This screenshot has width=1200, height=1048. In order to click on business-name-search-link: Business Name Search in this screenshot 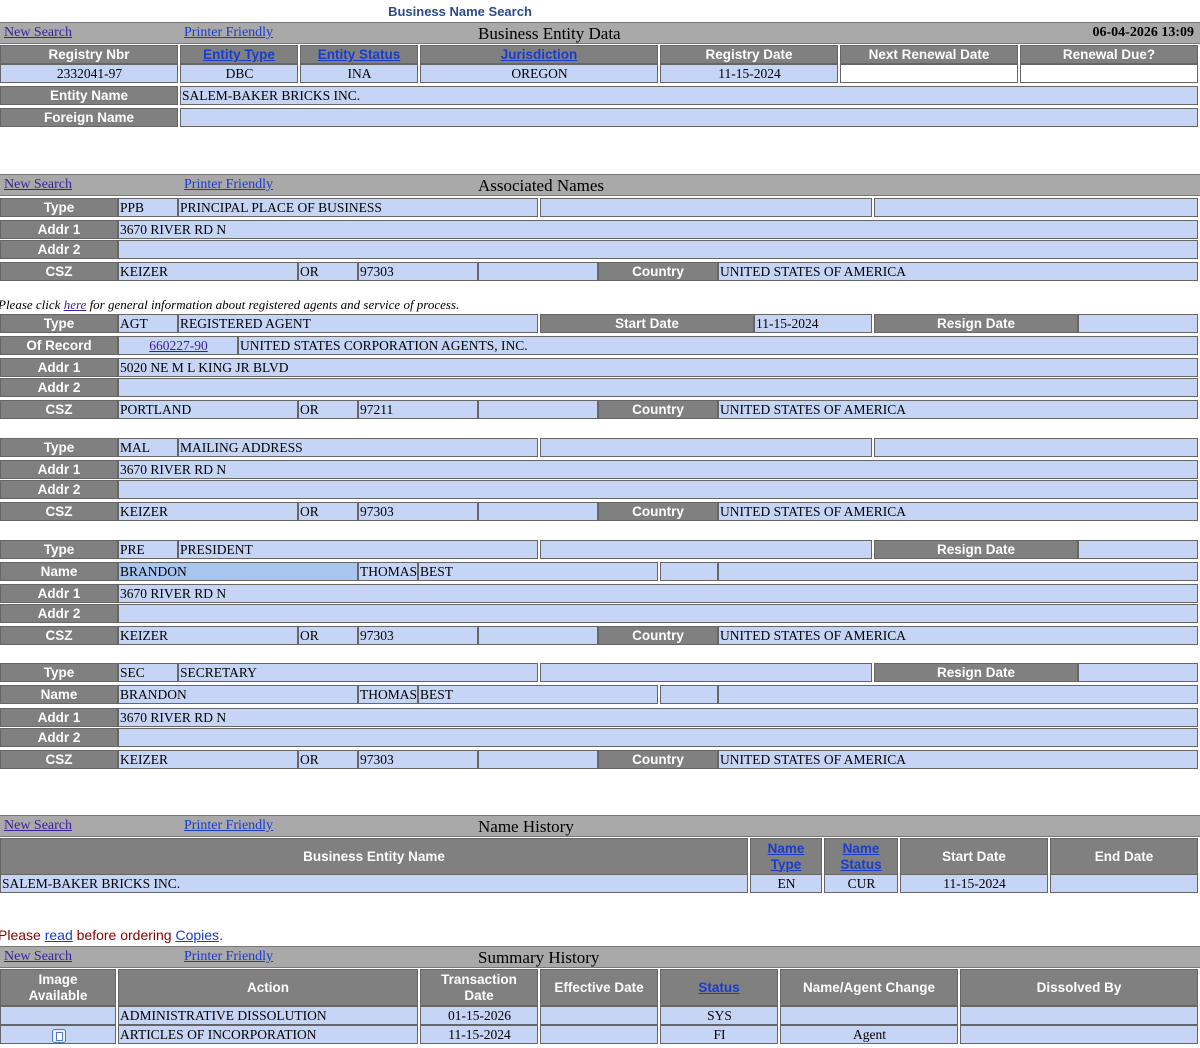, I will do `click(460, 11)`.